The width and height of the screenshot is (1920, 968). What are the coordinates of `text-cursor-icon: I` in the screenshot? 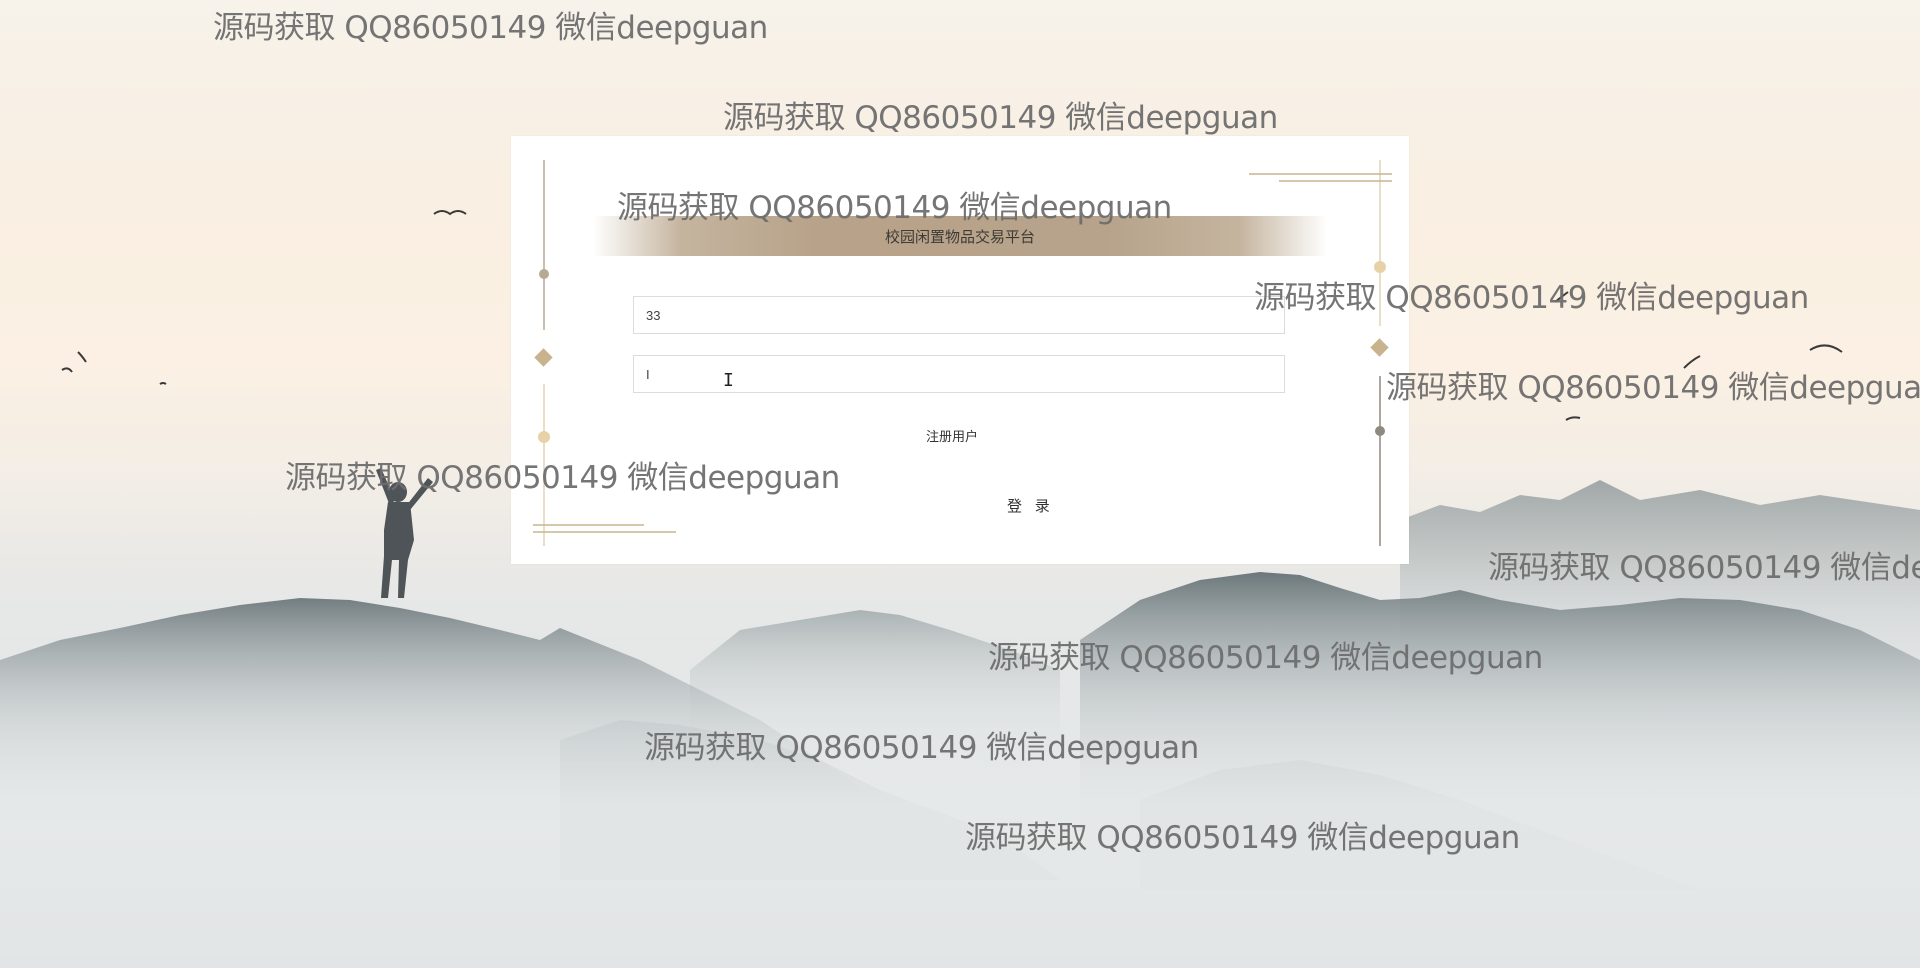 It's located at (728, 380).